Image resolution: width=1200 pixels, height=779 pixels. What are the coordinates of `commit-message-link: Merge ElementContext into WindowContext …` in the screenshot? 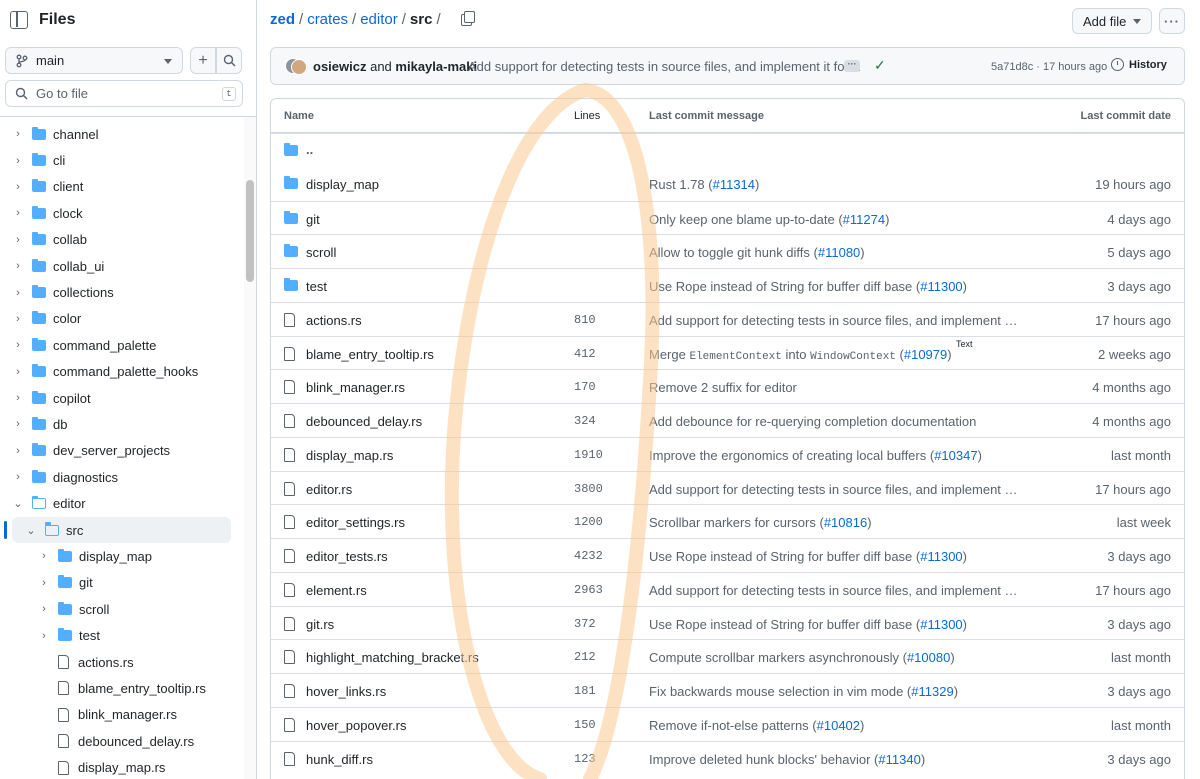 It's located at (800, 355).